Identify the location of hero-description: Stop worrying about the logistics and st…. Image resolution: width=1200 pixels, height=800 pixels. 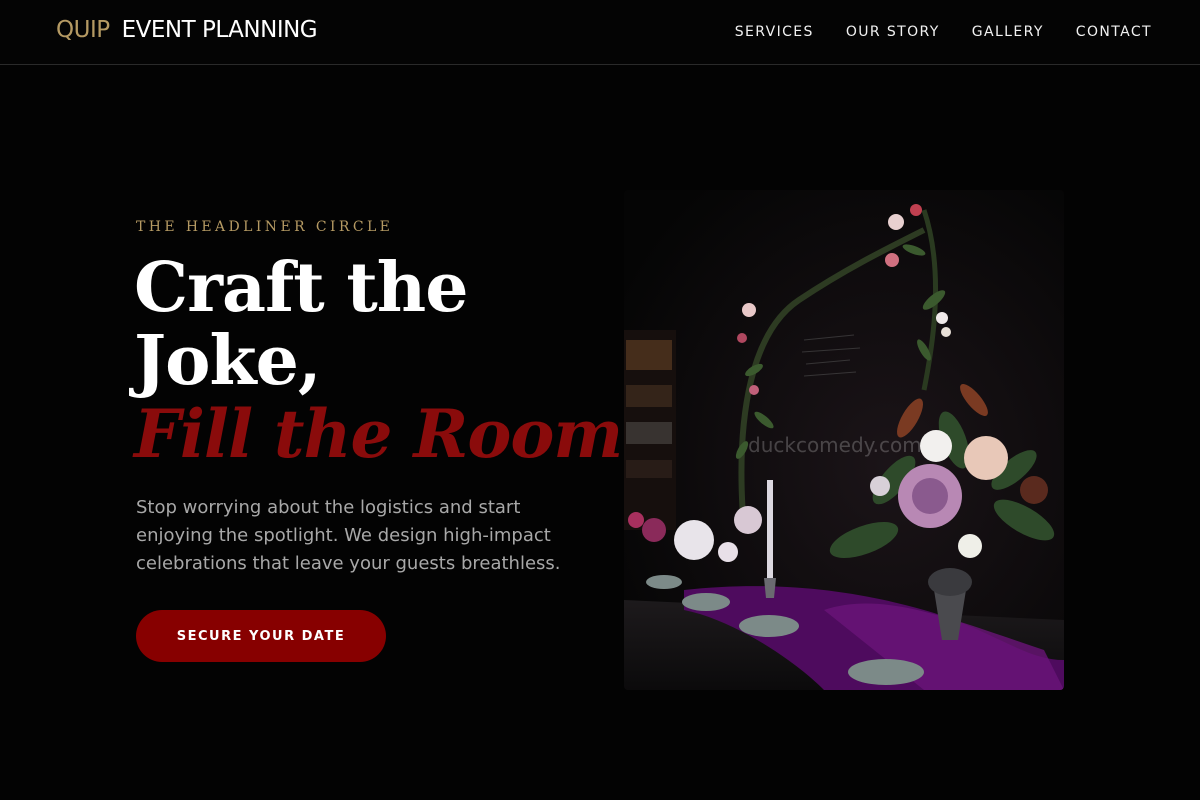
(348, 535).